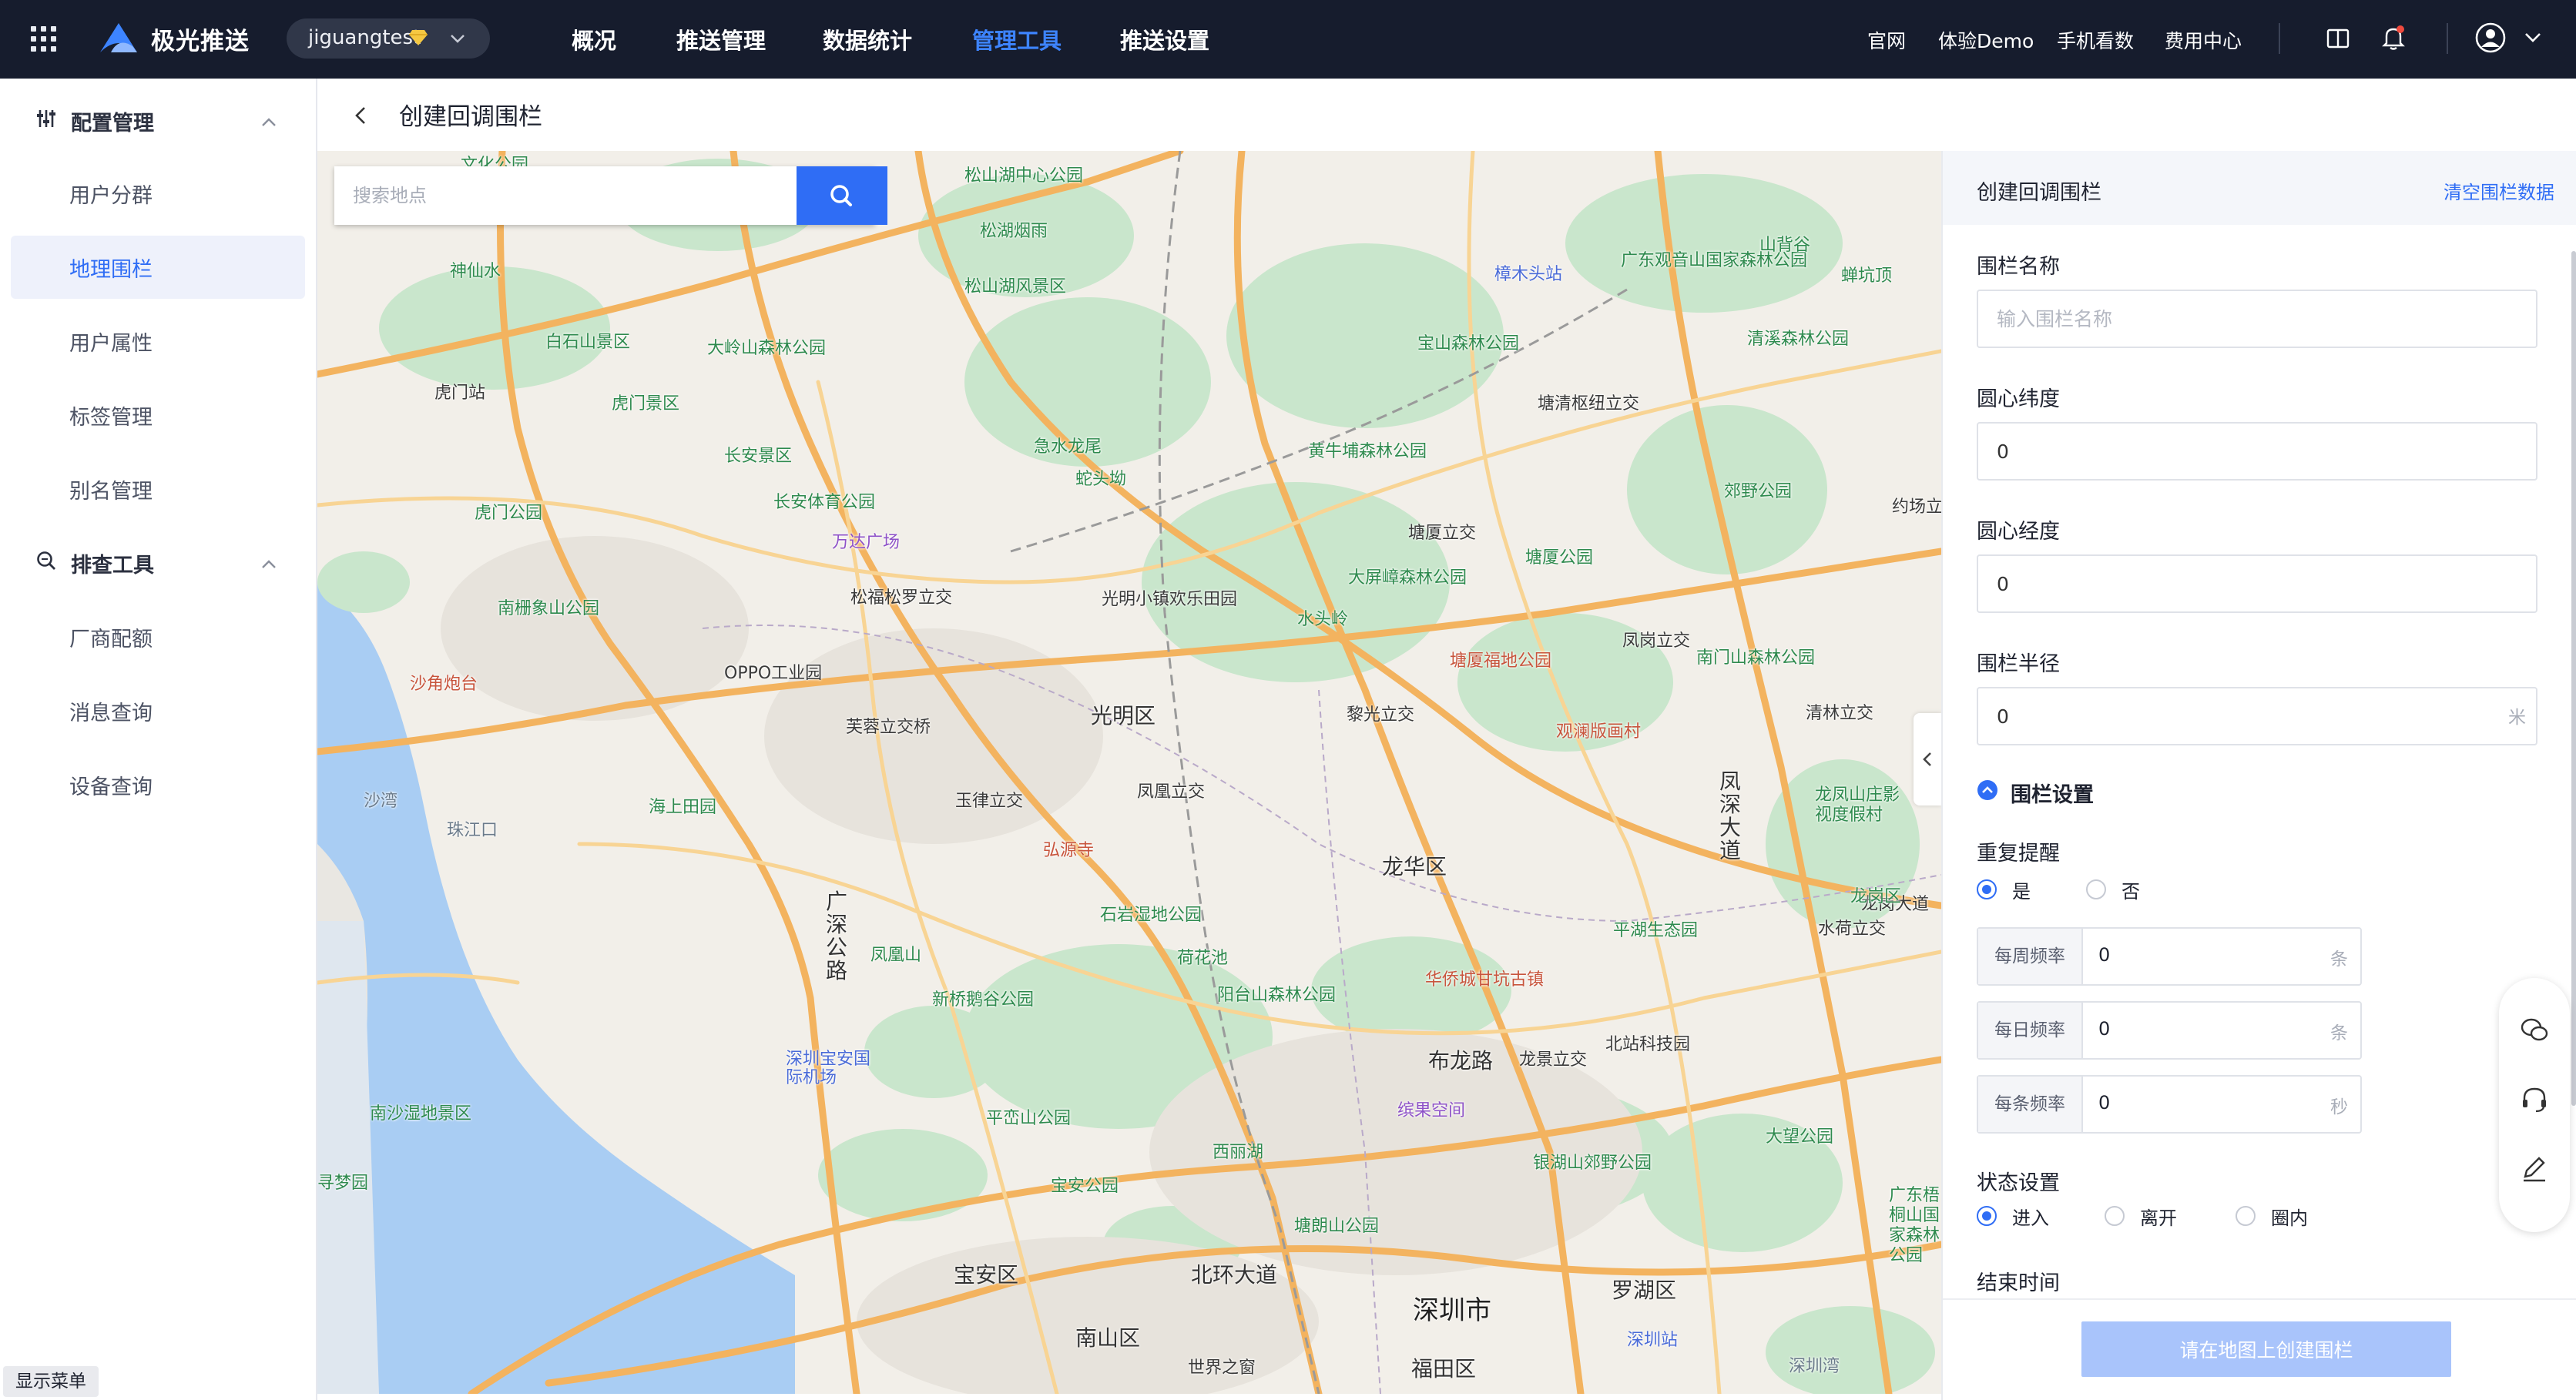  What do you see at coordinates (2573, 678) in the screenshot?
I see `panel-scrollbar` at bounding box center [2573, 678].